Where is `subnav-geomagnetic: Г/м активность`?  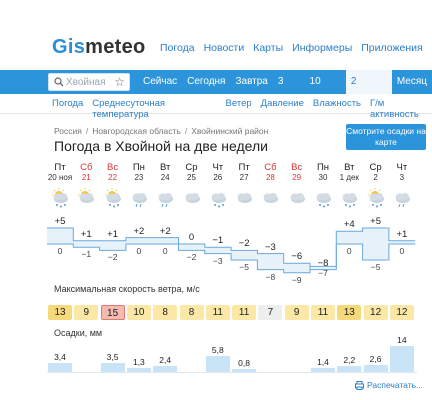
subnav-geomagnetic: Г/м активность is located at coordinates (401, 109).